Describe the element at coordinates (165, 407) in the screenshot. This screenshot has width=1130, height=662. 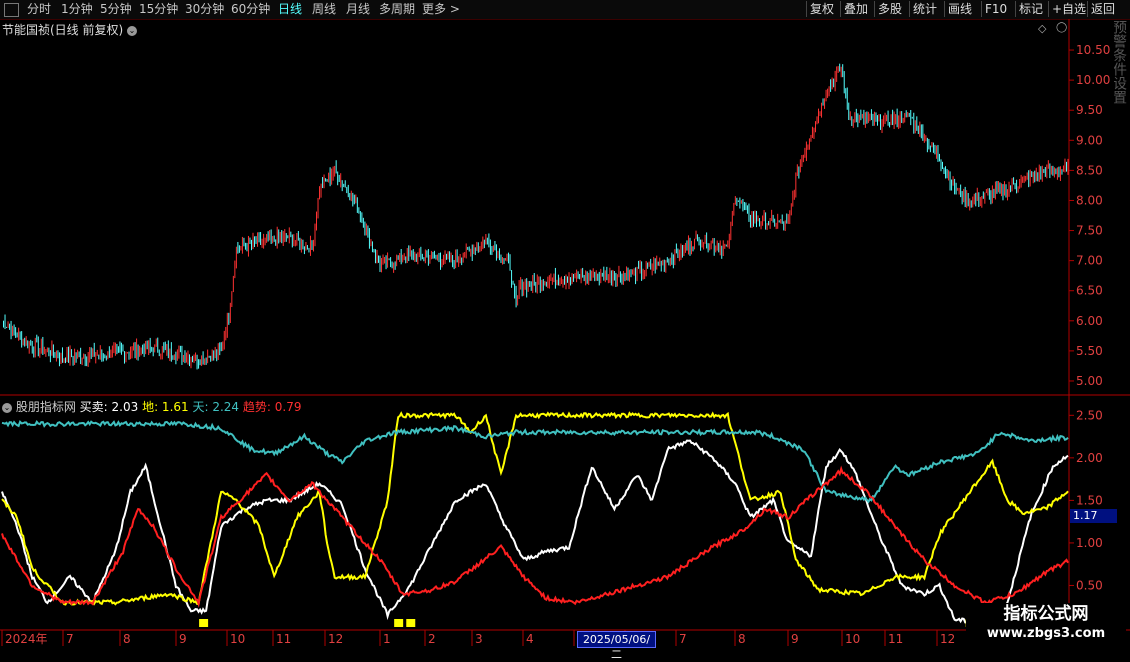
I see `legend-di: 地: 1.61` at that location.